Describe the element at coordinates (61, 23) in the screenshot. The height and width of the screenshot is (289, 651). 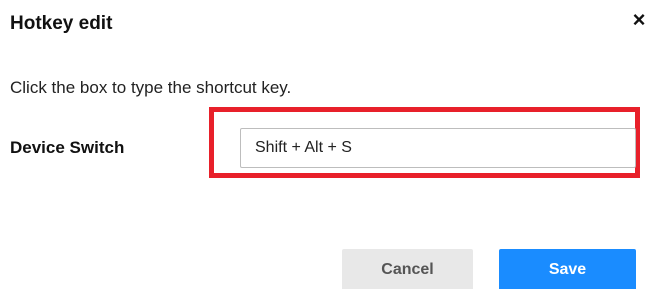
I see `dialog-title: Hotkey edit` at that location.